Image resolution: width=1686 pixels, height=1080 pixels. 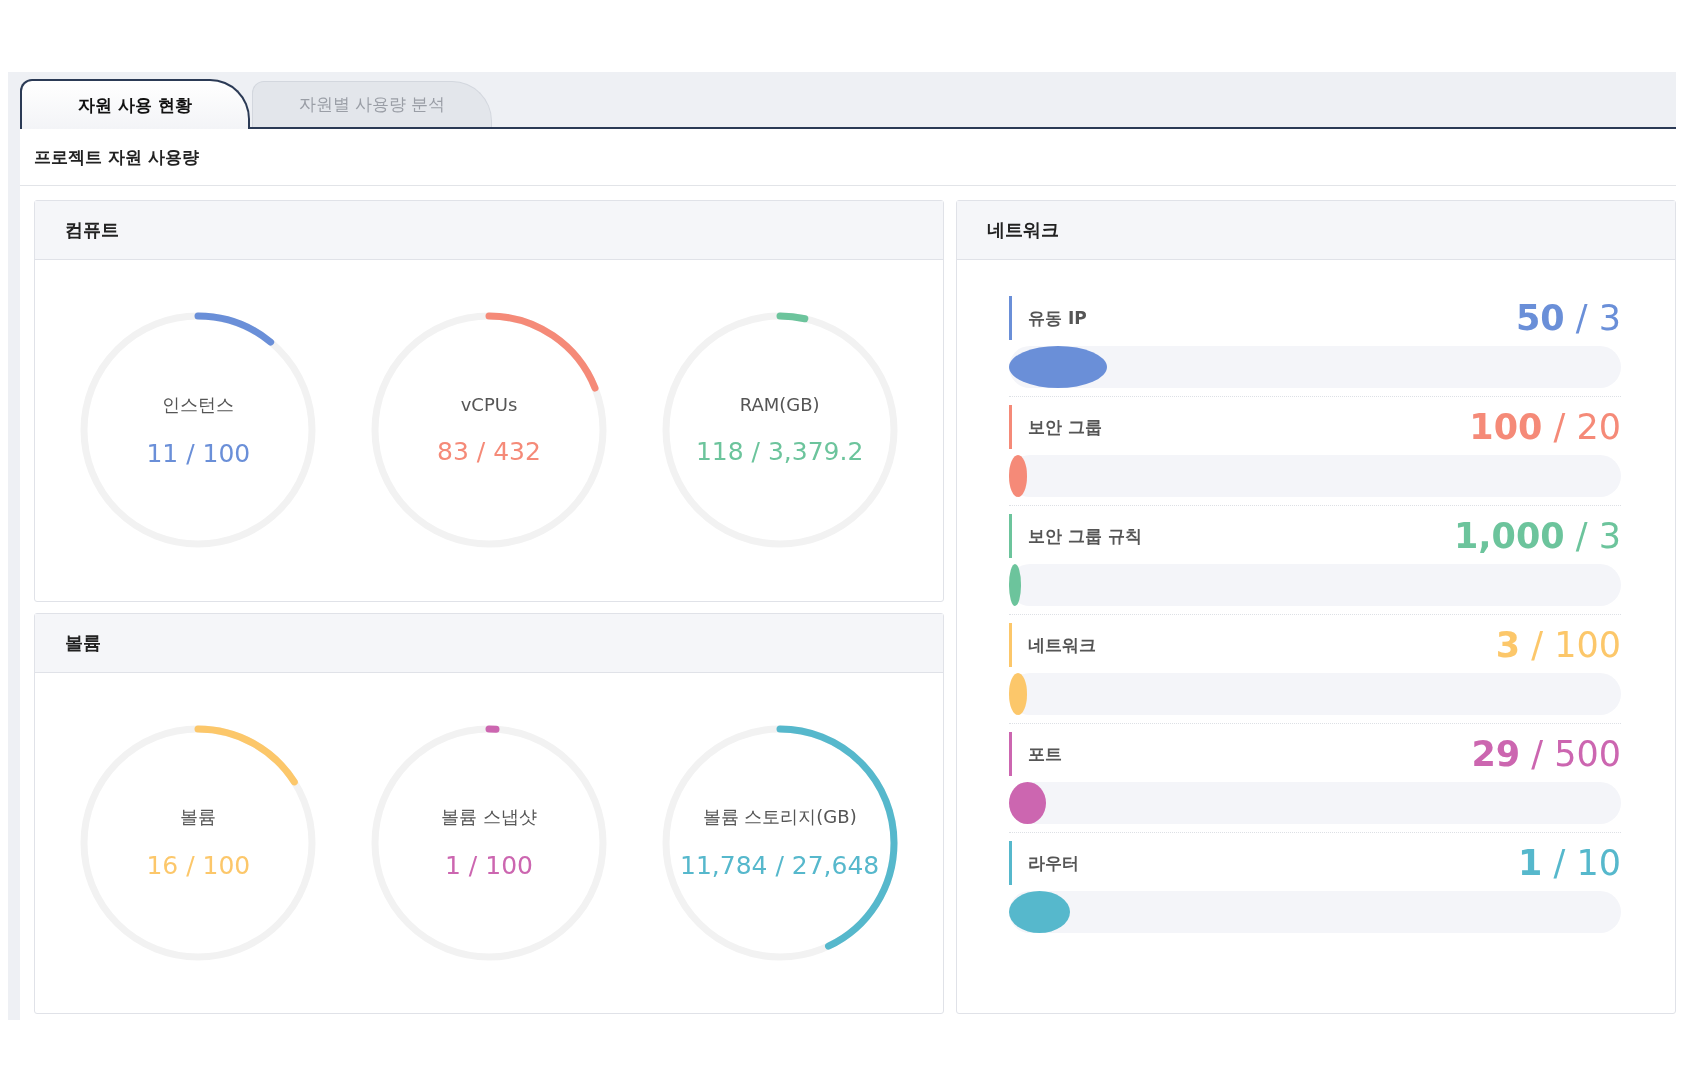 What do you see at coordinates (489, 866) in the screenshot?
I see `gauge-value: 1 / 100` at bounding box center [489, 866].